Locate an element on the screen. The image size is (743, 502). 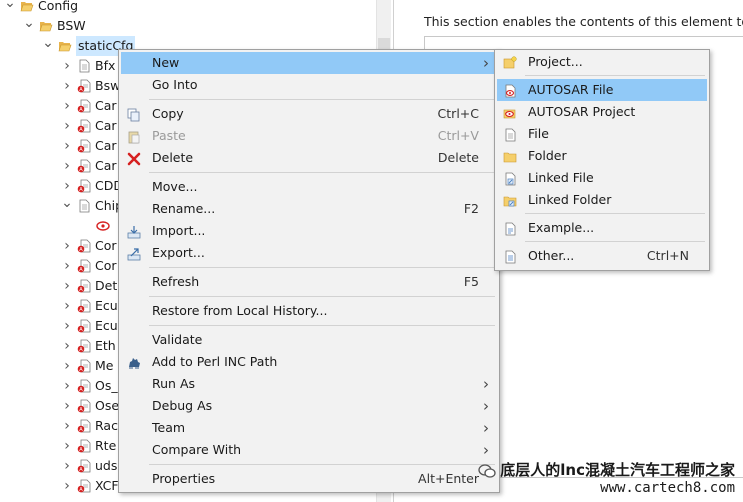
menu-item-label: AUTOSAR File is located at coordinates (571, 89).